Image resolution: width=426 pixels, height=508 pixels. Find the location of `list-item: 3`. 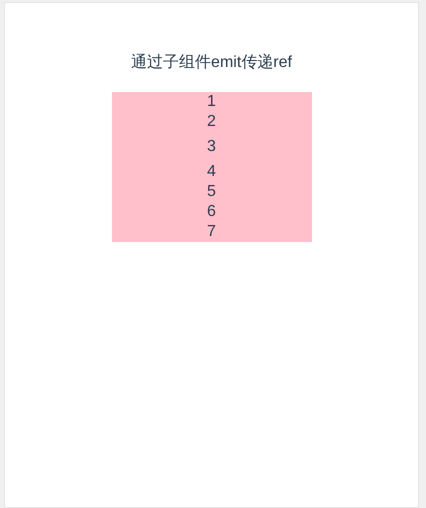

list-item: 3 is located at coordinates (211, 147).